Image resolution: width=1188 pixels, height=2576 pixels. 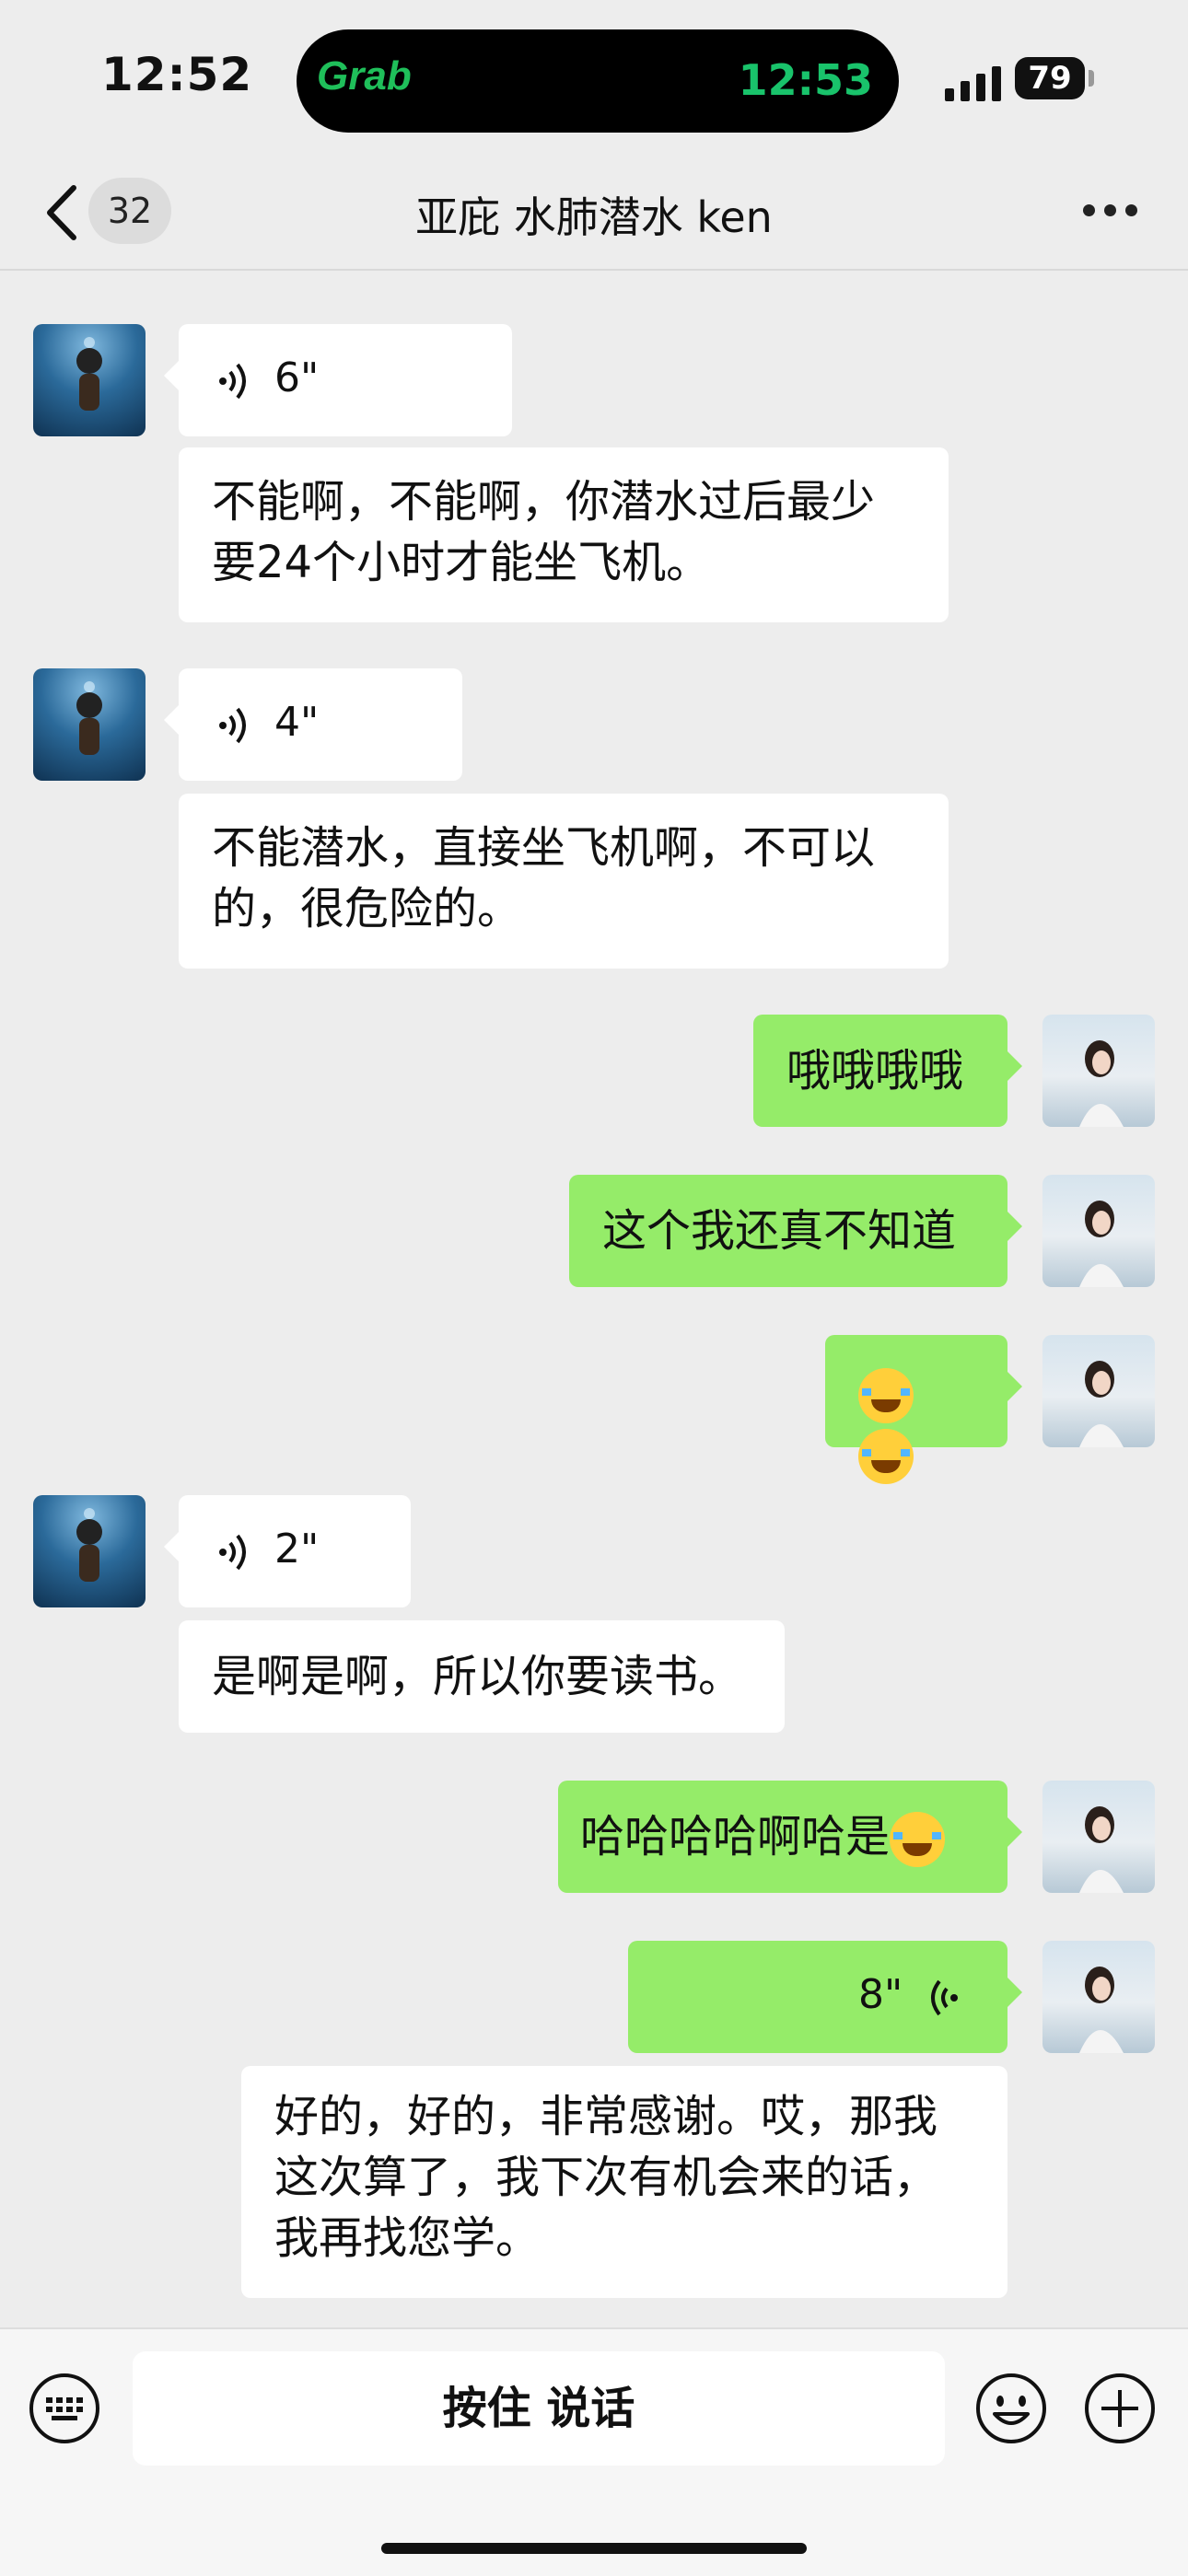 What do you see at coordinates (297, 722) in the screenshot?
I see `voice-duration: 4"` at bounding box center [297, 722].